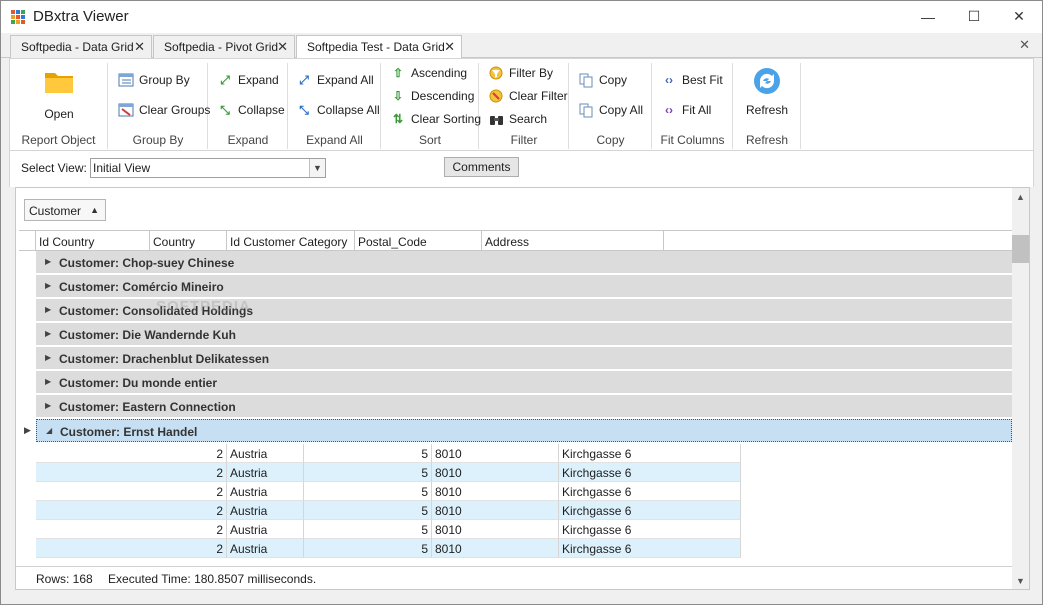 This screenshot has height=605, width=1043. Describe the element at coordinates (524, 262) in the screenshot. I see `group-row: ▶ Customer: Chop-suey Chinese` at that location.